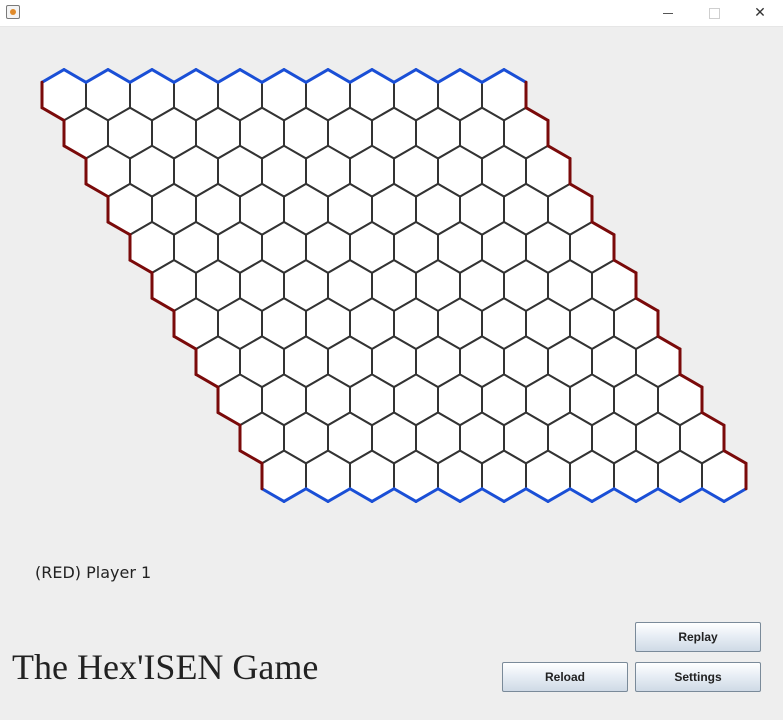 This screenshot has width=783, height=720. Describe the element at coordinates (165, 667) in the screenshot. I see `game-title: The Hex'ISEN Game` at that location.